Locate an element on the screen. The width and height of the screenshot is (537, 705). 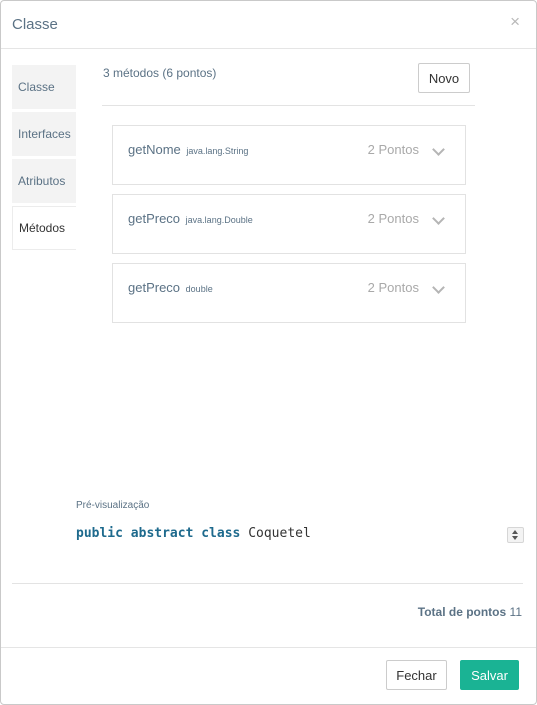
method-signature: getPreco java.lang.Double is located at coordinates (190, 218).